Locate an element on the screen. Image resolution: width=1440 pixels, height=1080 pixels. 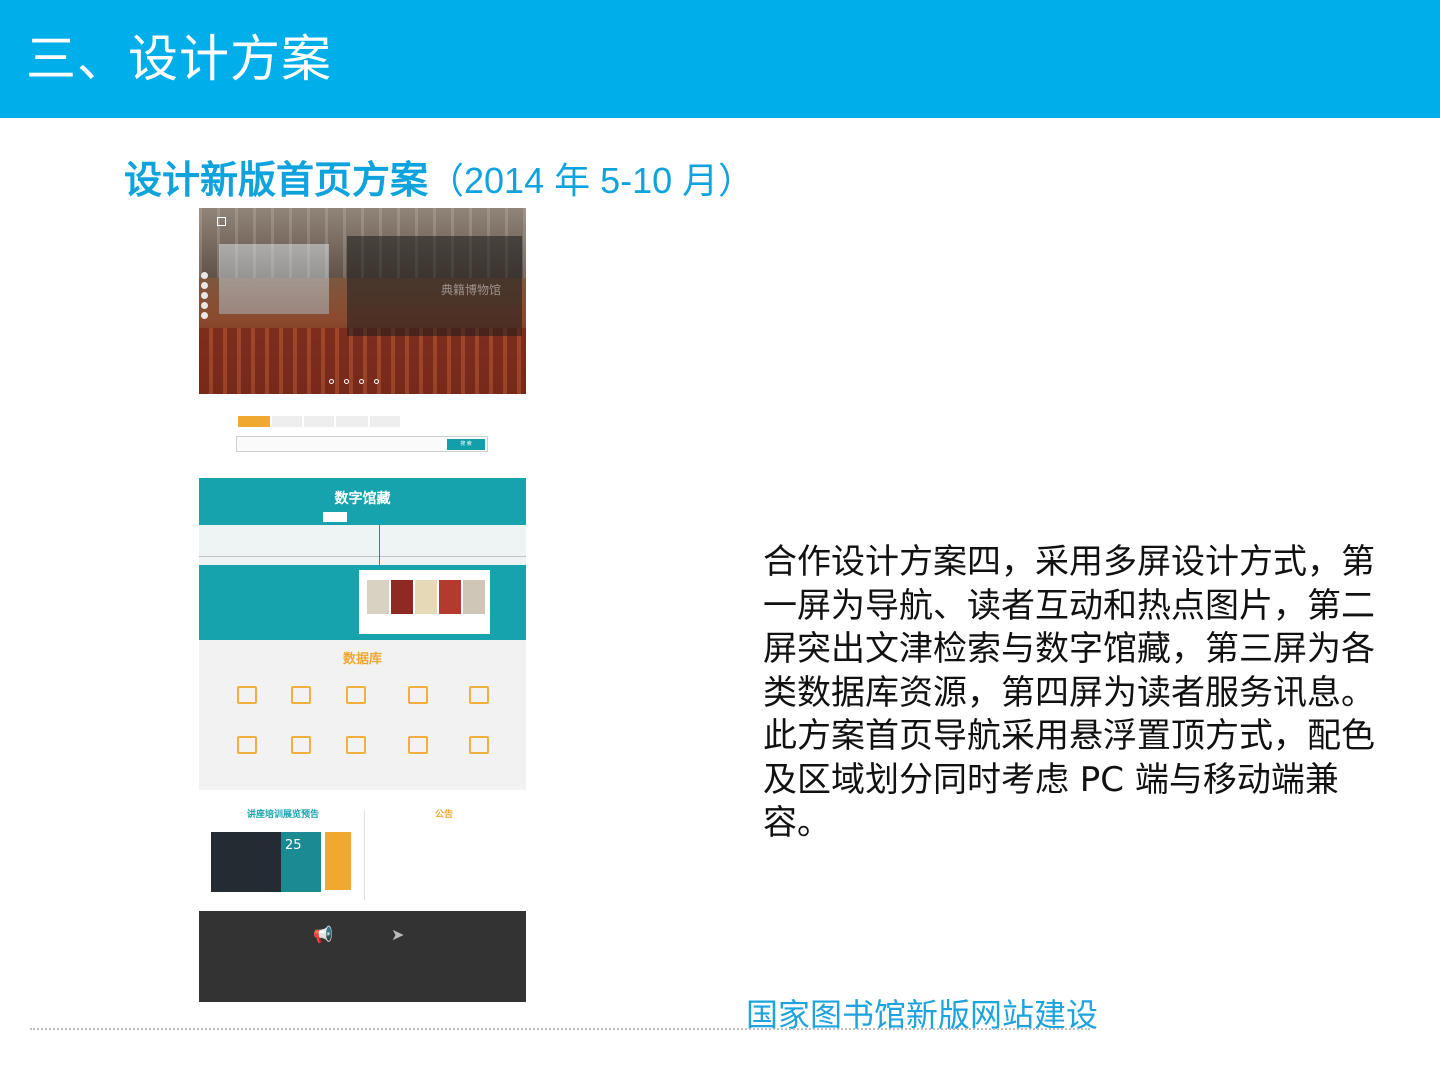
calendar-today-number: 25 is located at coordinates (293, 845).